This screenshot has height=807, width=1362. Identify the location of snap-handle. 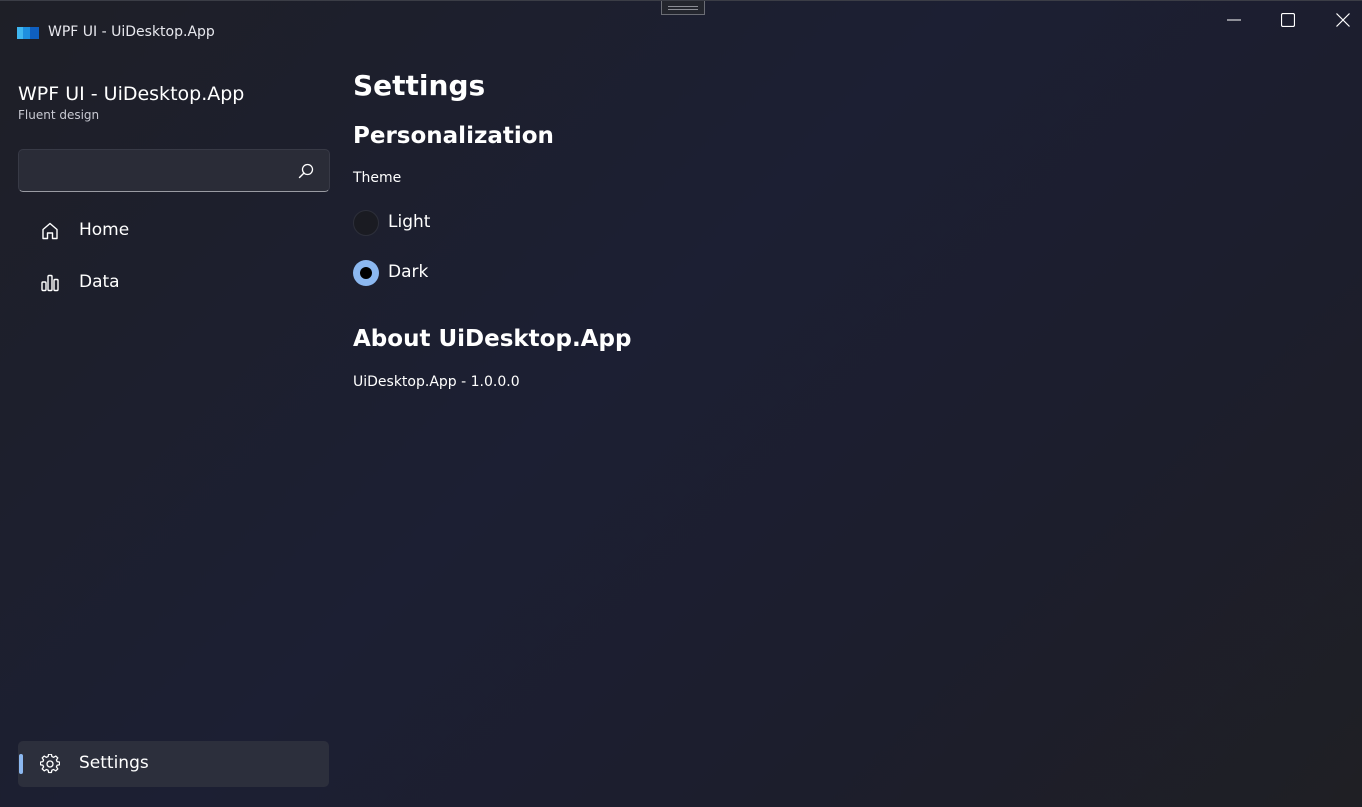
(683, 8).